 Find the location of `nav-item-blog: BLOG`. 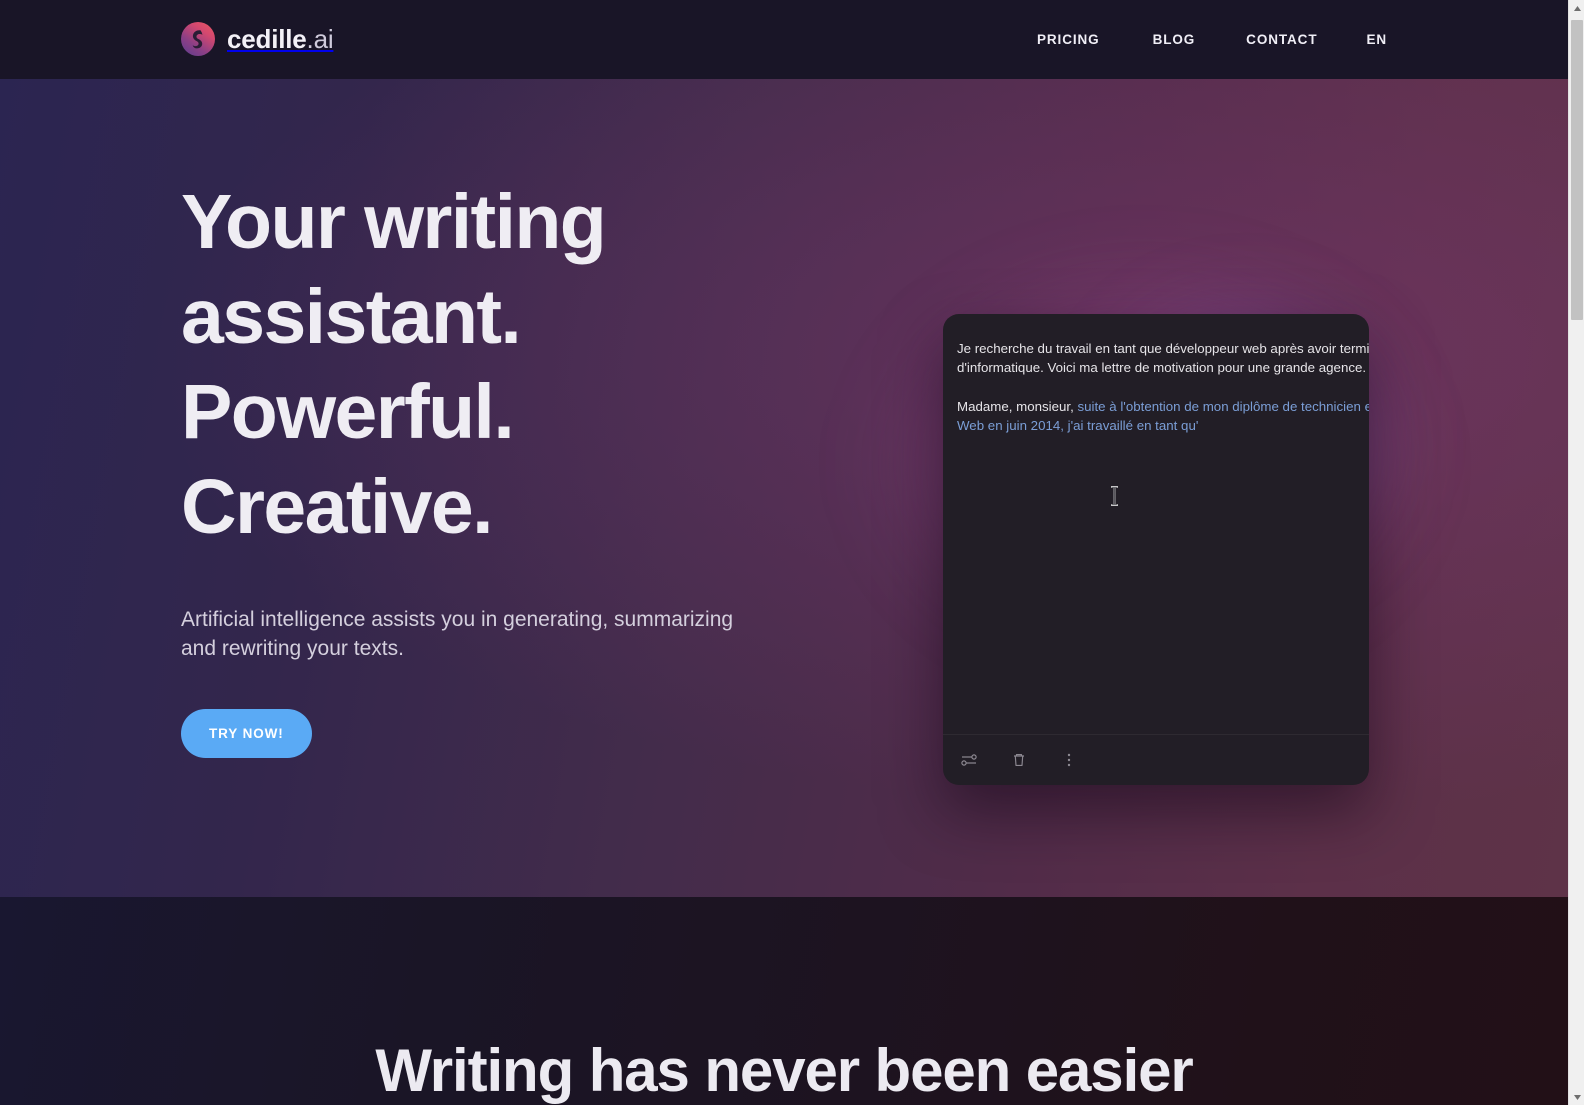

nav-item-blog: BLOG is located at coordinates (1174, 39).